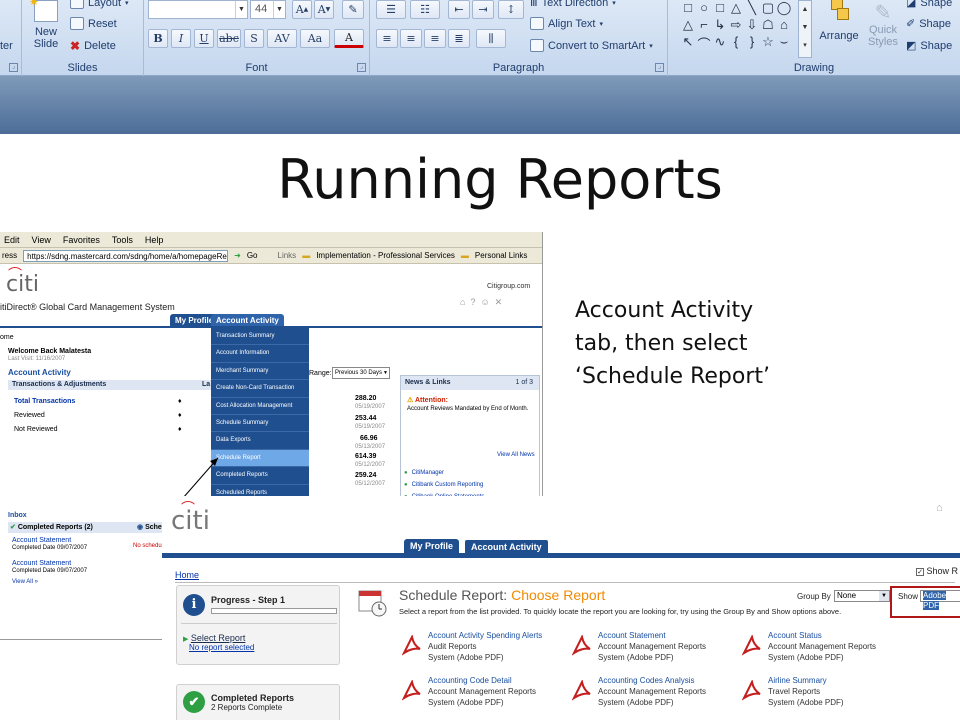  What do you see at coordinates (260, 424) in the screenshot?
I see `menu-item-schedule-summary: Schedule Summary` at bounding box center [260, 424].